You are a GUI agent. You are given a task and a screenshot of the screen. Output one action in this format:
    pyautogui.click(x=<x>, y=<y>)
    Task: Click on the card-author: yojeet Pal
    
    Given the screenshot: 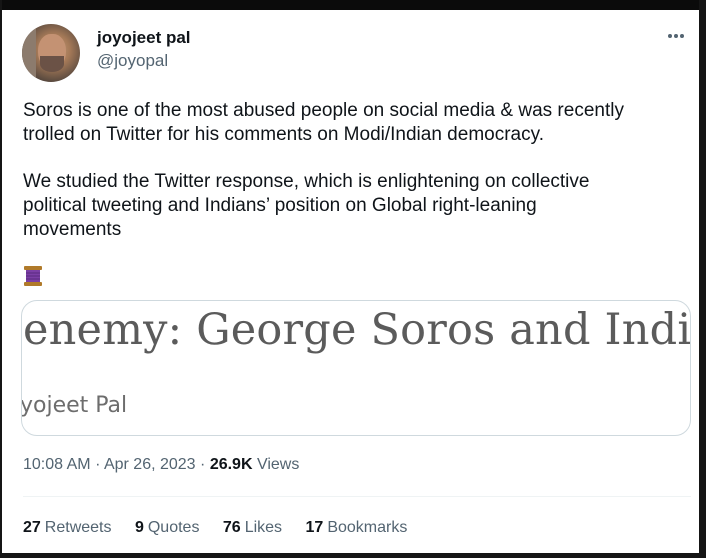 What is the action you would take?
    pyautogui.click(x=74, y=405)
    